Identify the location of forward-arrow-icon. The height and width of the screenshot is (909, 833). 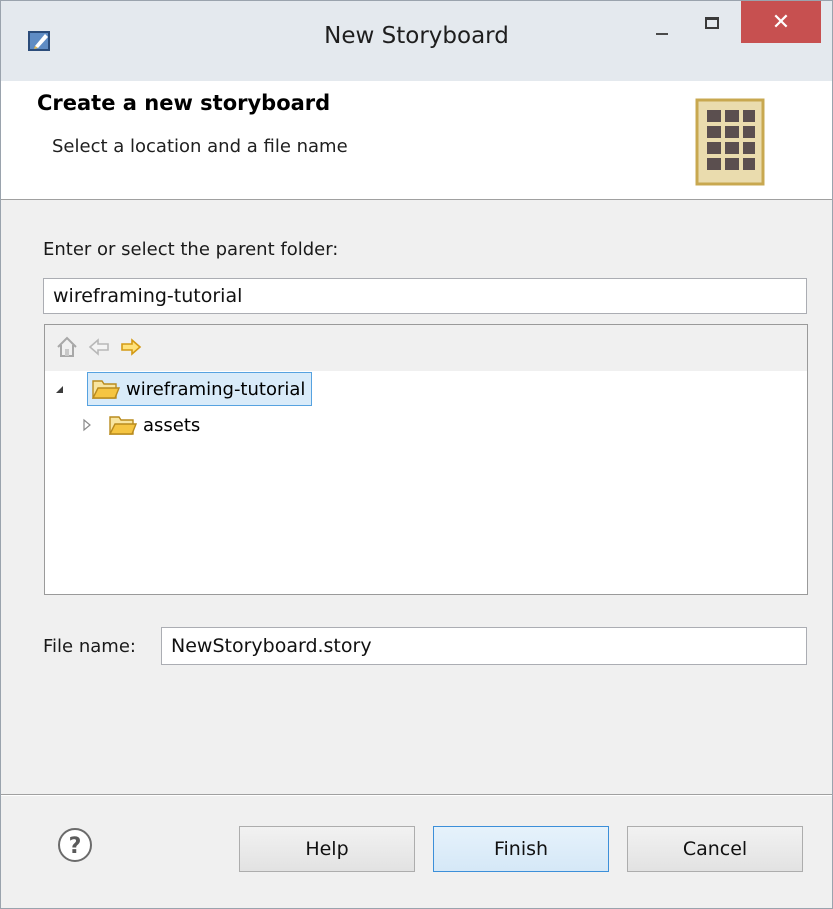
(131, 347).